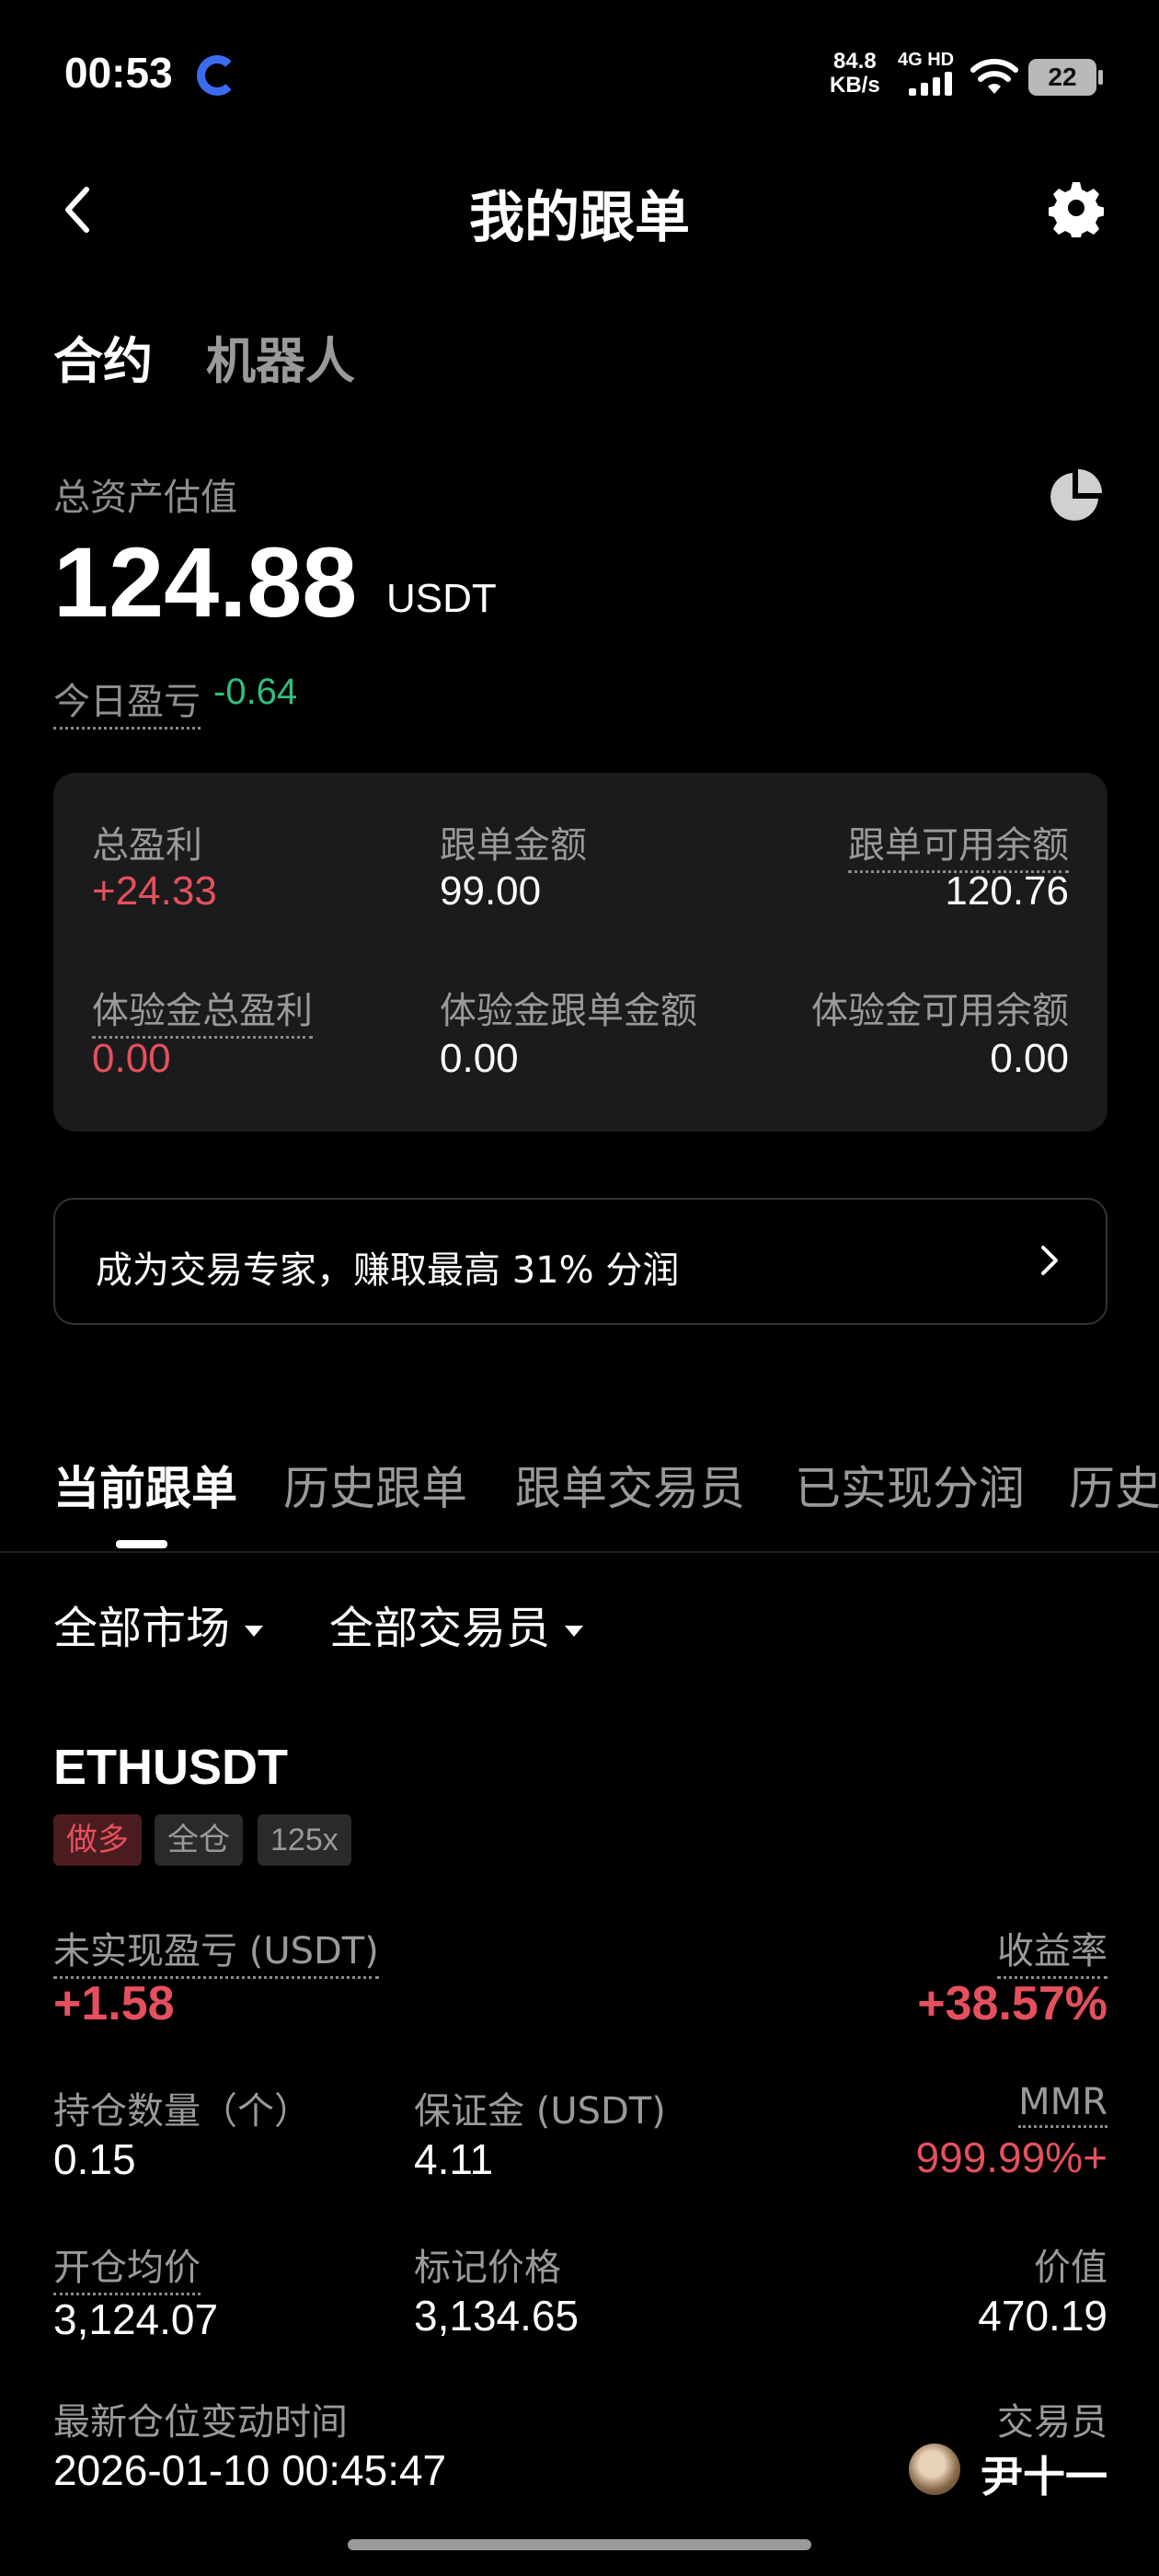 The image size is (1159, 2576). Describe the element at coordinates (479, 1058) in the screenshot. I see `trial-follow-value: 0.00` at that location.